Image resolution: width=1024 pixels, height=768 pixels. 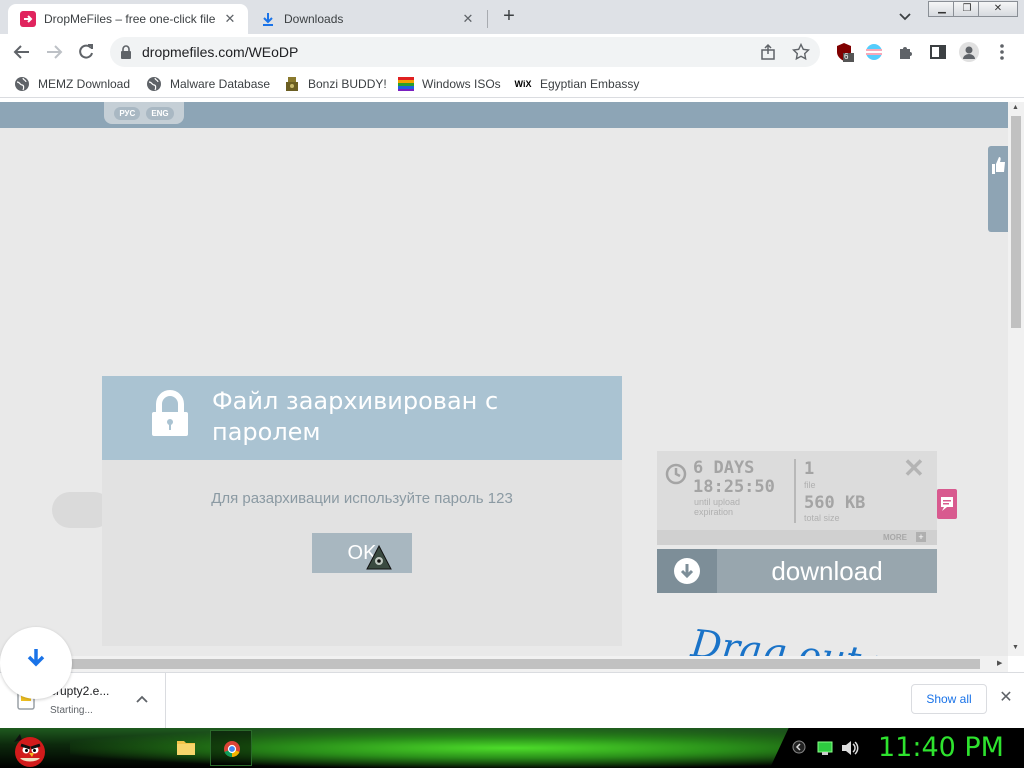 I want to click on total-size: 560 KB, so click(x=835, y=503).